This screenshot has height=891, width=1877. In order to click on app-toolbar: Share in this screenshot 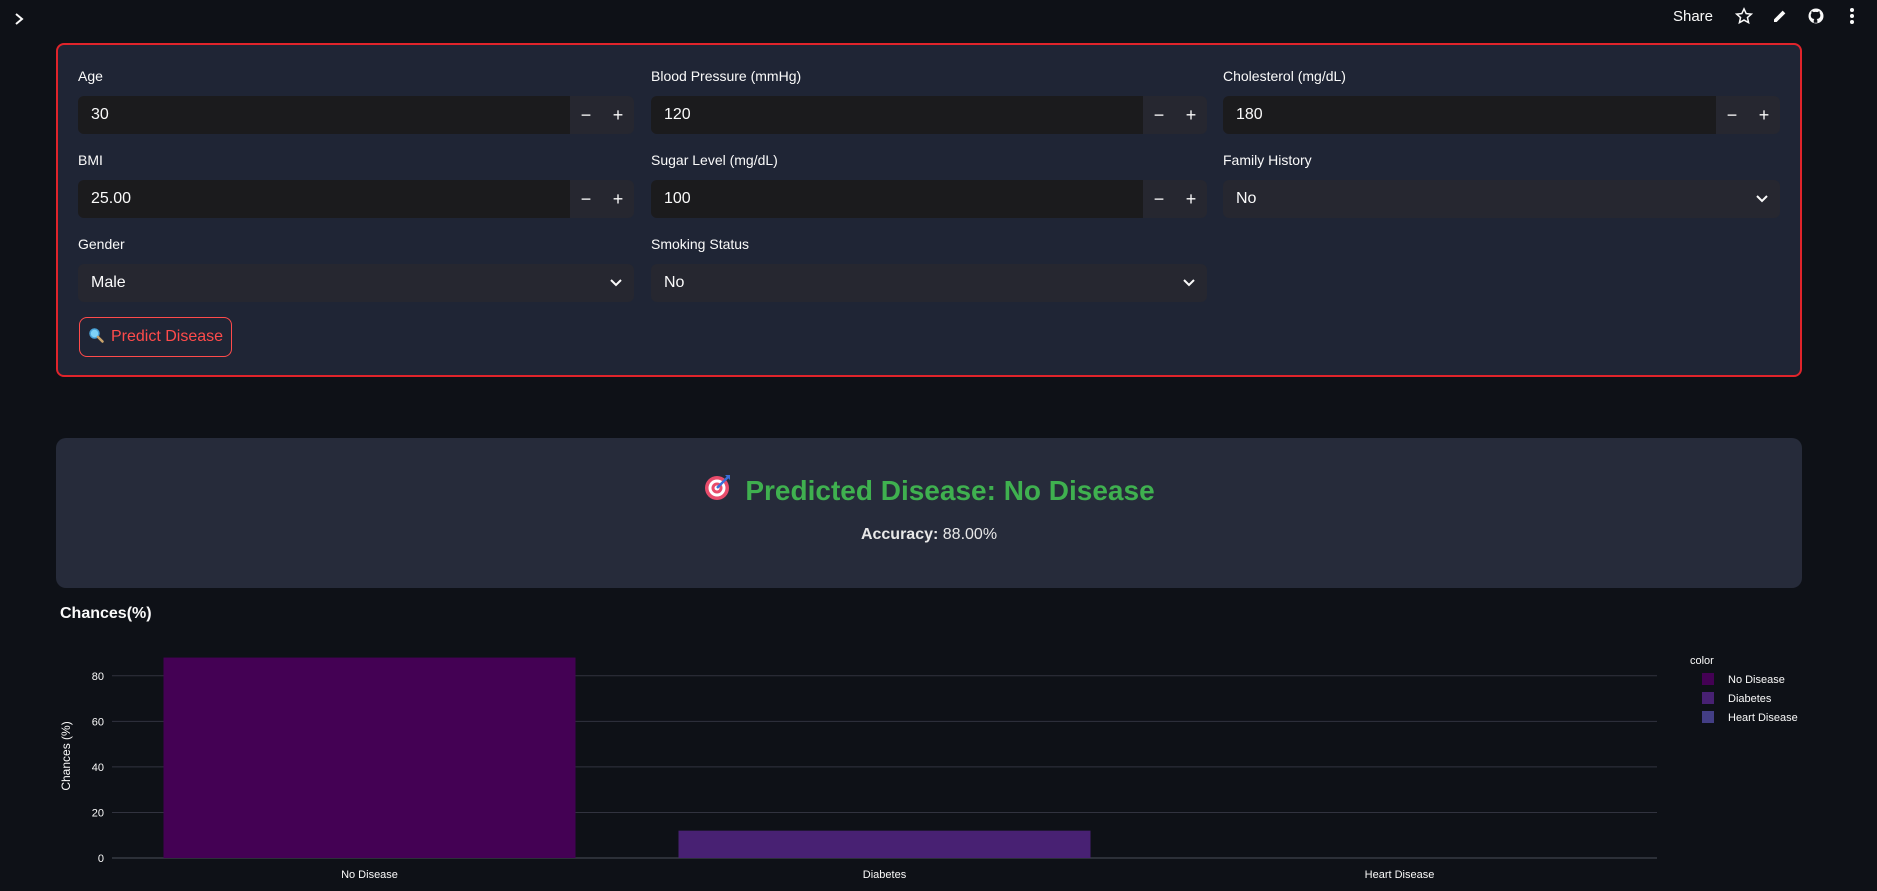, I will do `click(1768, 16)`.